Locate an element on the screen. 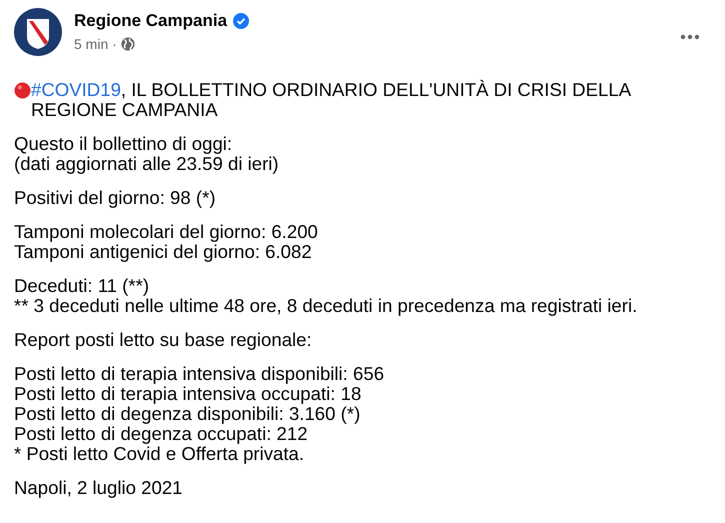  post-text-line: Positivi del giorno: 98 (*) is located at coordinates (115, 198).